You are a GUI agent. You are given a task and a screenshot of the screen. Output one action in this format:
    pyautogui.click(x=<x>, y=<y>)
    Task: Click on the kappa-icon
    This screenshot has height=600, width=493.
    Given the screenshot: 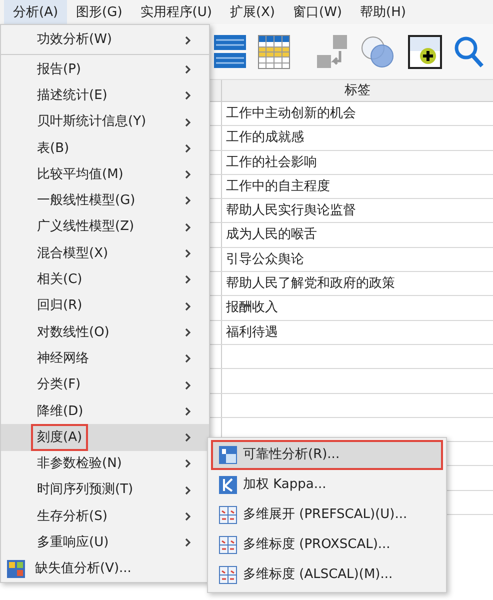 What is the action you would take?
    pyautogui.click(x=228, y=485)
    